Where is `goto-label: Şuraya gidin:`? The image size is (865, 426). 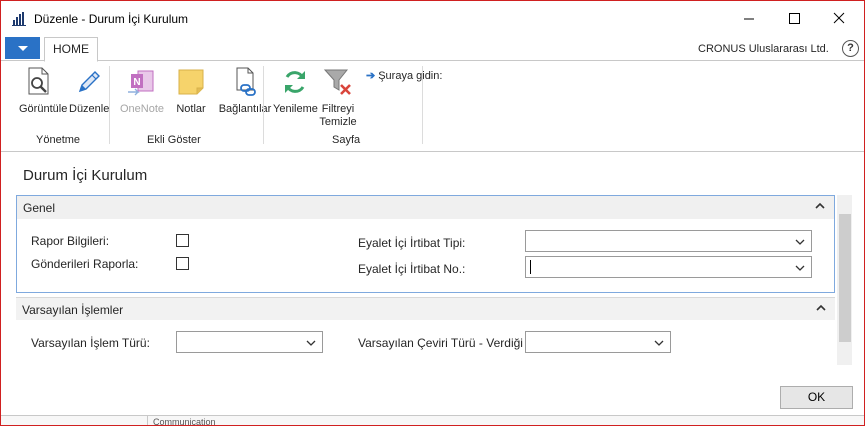 goto-label: Şuraya gidin: is located at coordinates (410, 76).